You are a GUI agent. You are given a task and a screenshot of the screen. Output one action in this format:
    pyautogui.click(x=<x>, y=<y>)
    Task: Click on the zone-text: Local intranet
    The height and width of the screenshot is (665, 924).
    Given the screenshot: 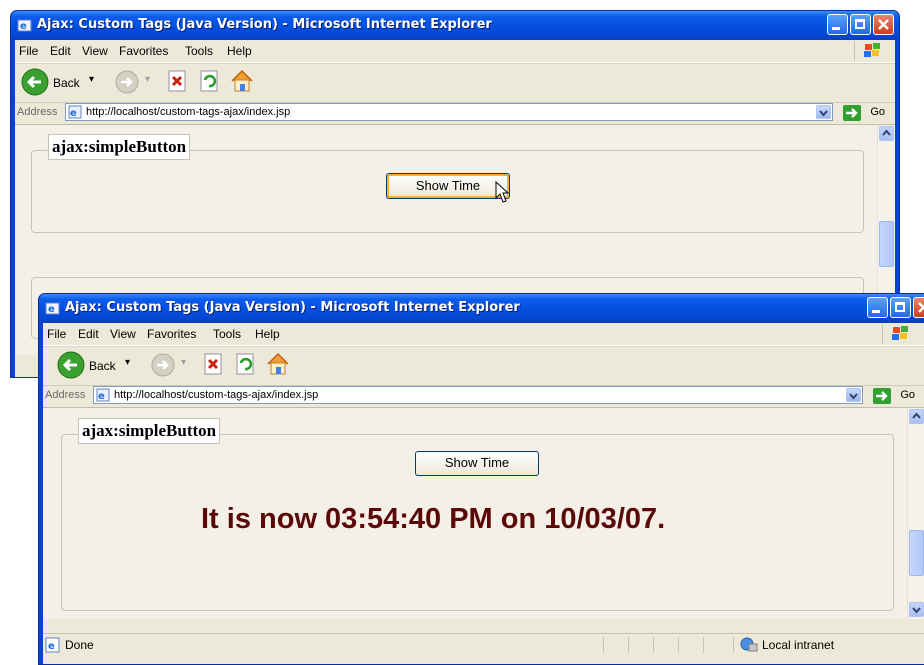 What is the action you would take?
    pyautogui.click(x=798, y=645)
    